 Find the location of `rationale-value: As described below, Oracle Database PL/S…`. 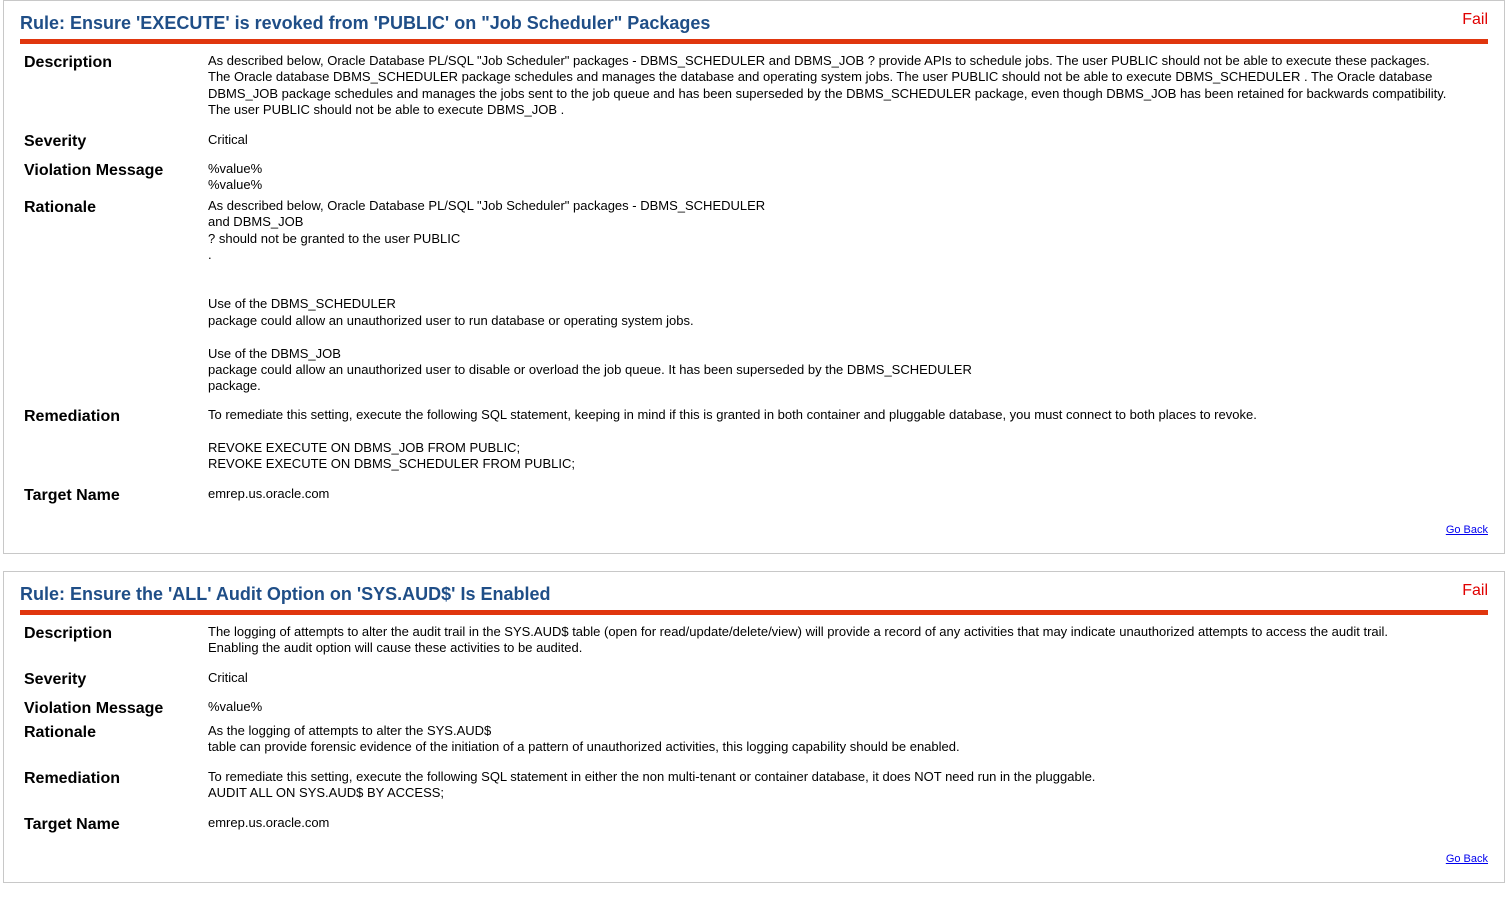

rationale-value: As described below, Oracle Database PL/S… is located at coordinates (590, 296).